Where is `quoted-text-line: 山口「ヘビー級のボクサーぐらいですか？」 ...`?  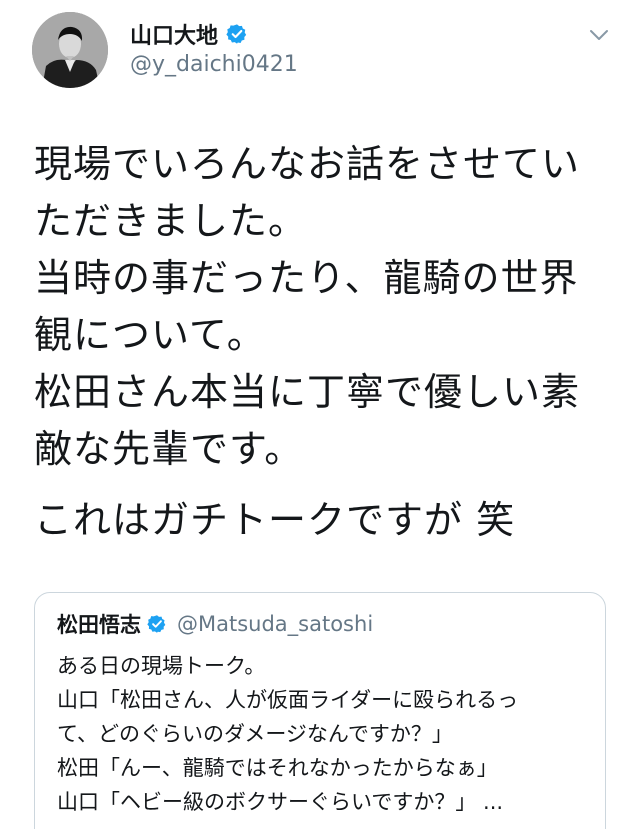
quoted-text-line: 山口「ヘビー級のボクサーぐらいですか？」 ... is located at coordinates (280, 802).